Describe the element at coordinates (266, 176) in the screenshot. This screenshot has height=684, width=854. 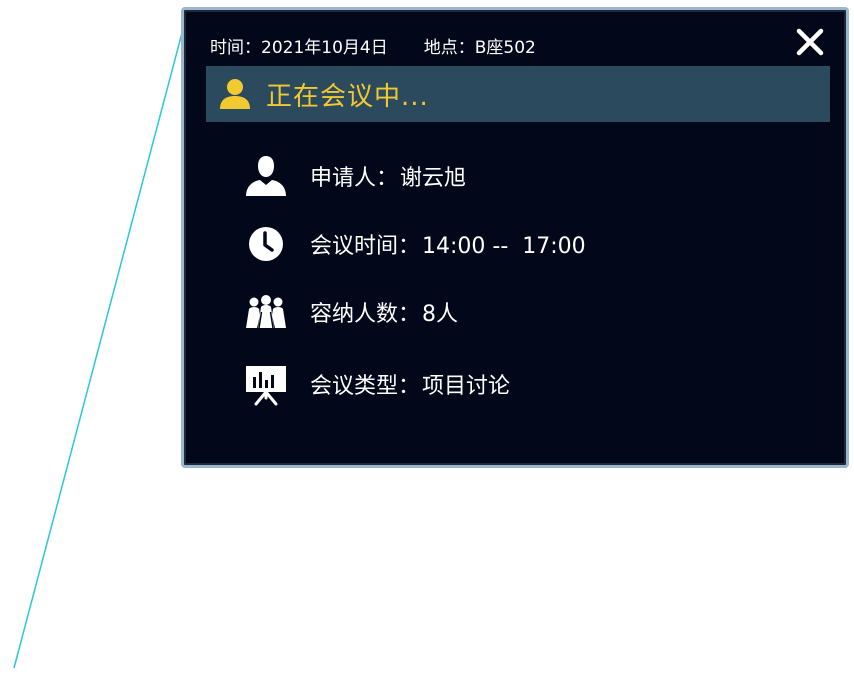
I see `user-icon` at that location.